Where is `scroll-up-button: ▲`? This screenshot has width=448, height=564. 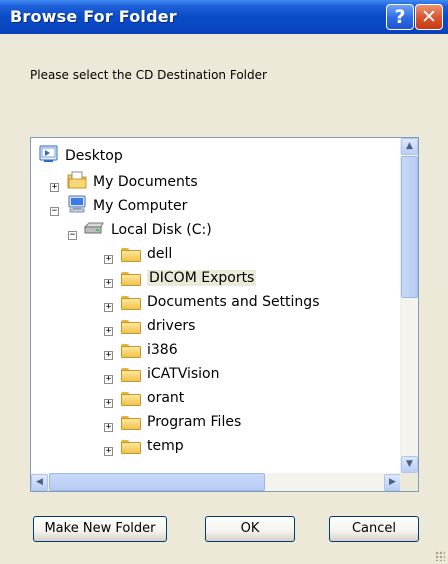 scroll-up-button: ▲ is located at coordinates (409, 146).